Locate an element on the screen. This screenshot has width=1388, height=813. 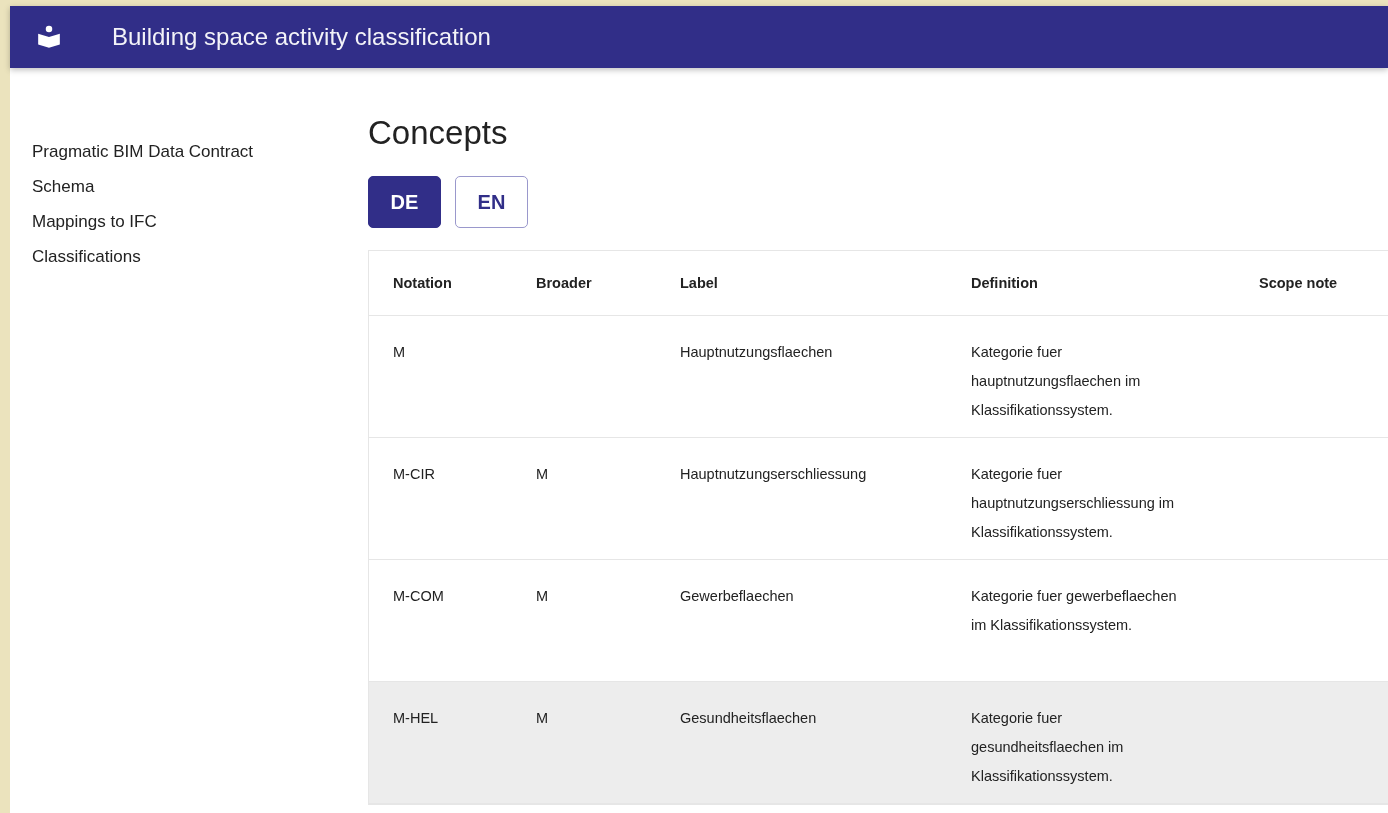
table-cell: M-CIR is located at coordinates (414, 474).